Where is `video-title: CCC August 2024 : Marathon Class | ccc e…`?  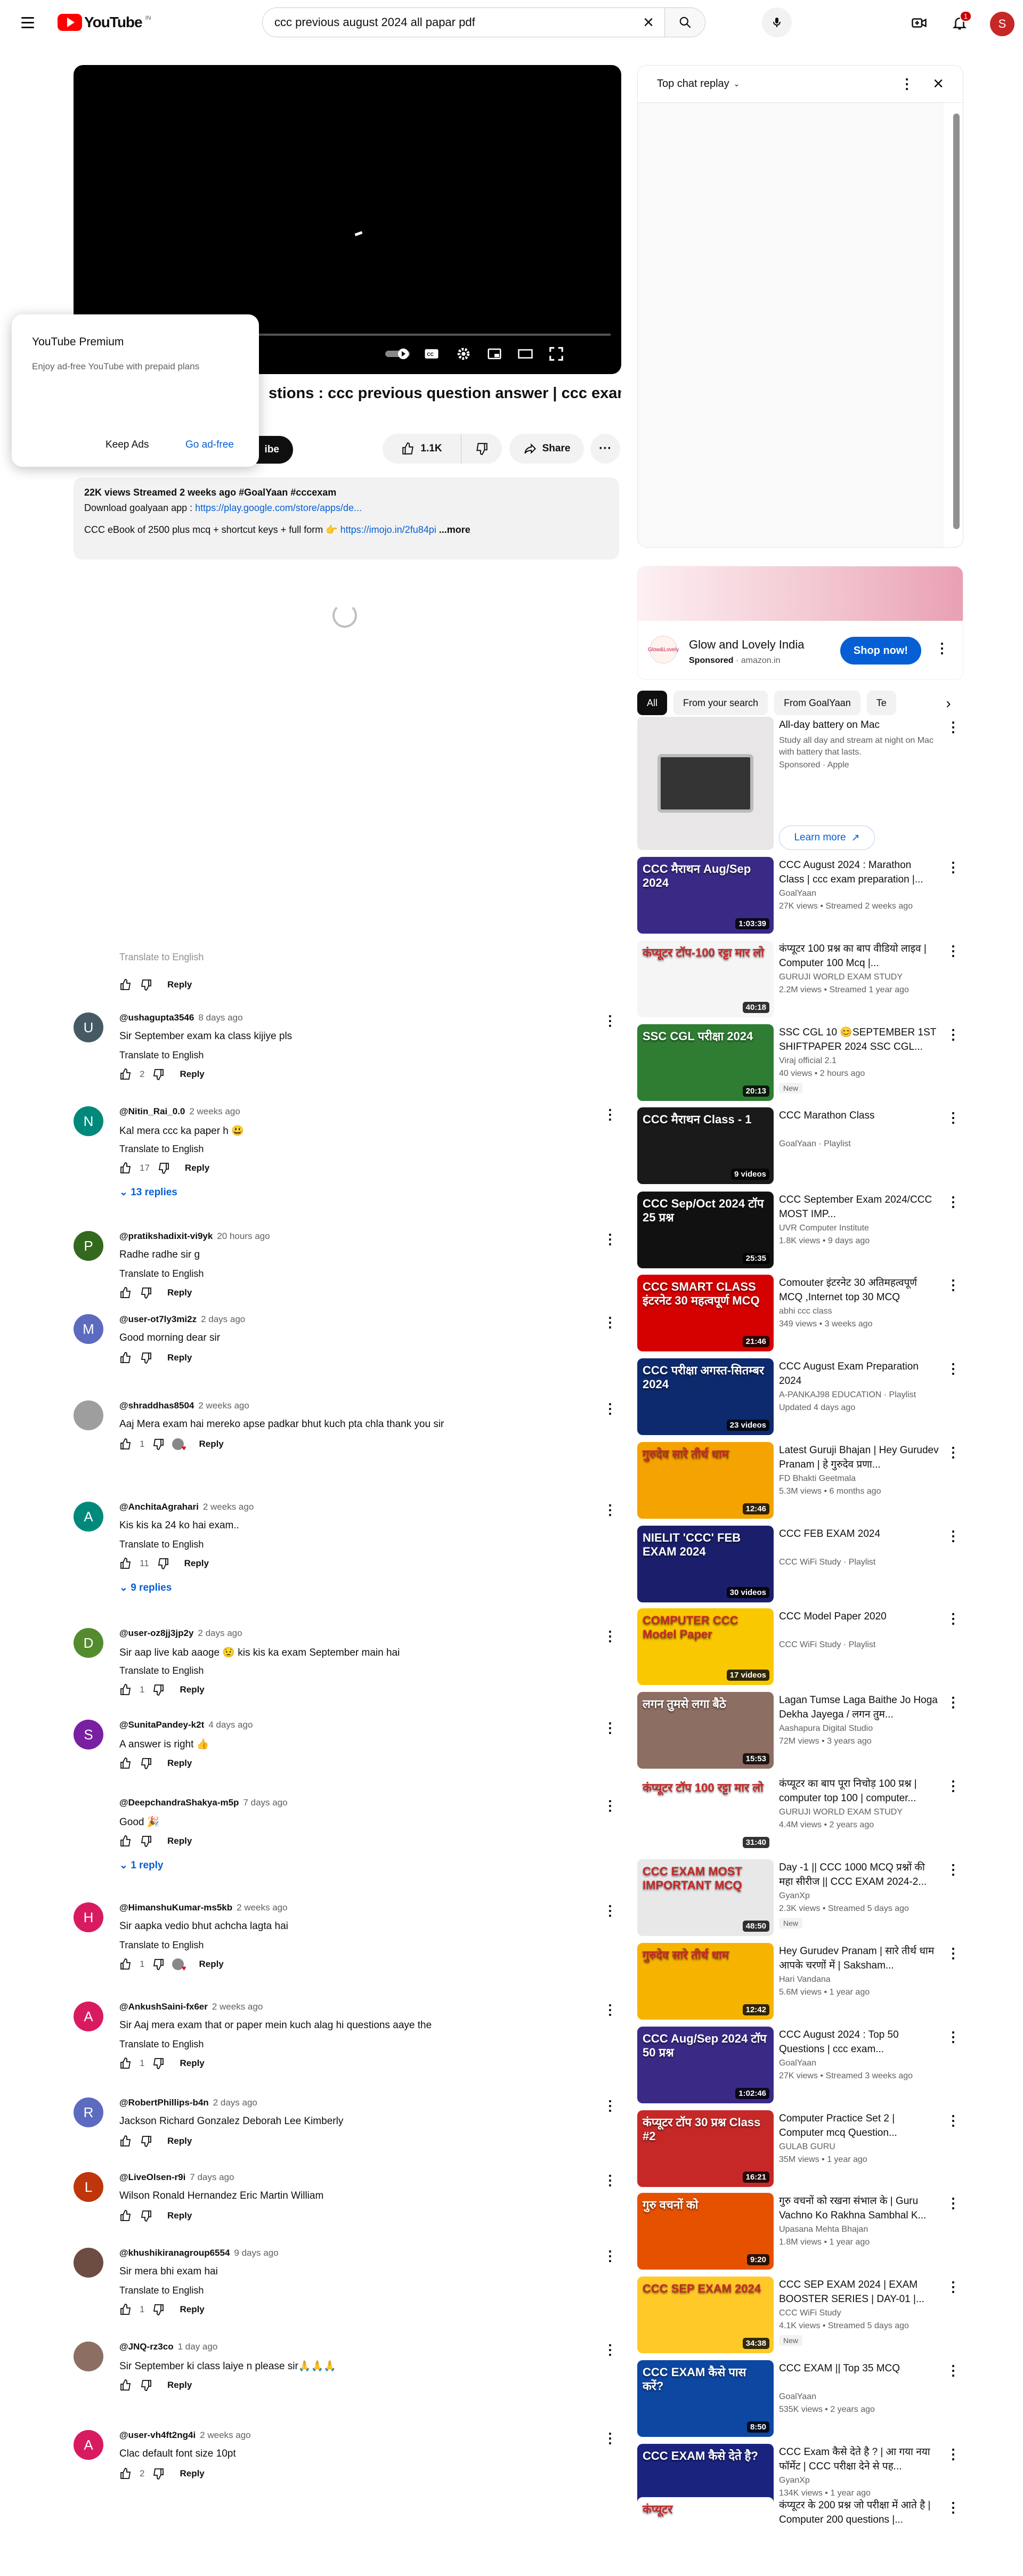 video-title: CCC August 2024 : Marathon Class | ccc e… is located at coordinates (859, 873).